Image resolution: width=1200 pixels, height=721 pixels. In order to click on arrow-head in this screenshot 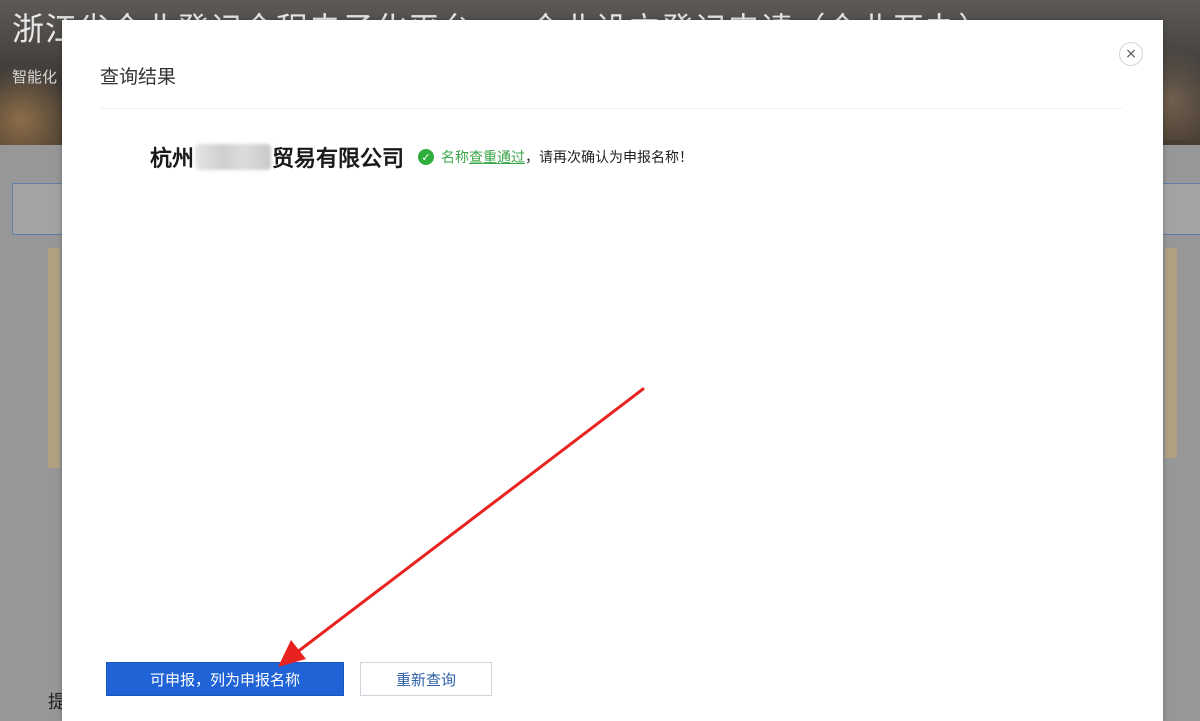, I will do `click(292, 653)`.